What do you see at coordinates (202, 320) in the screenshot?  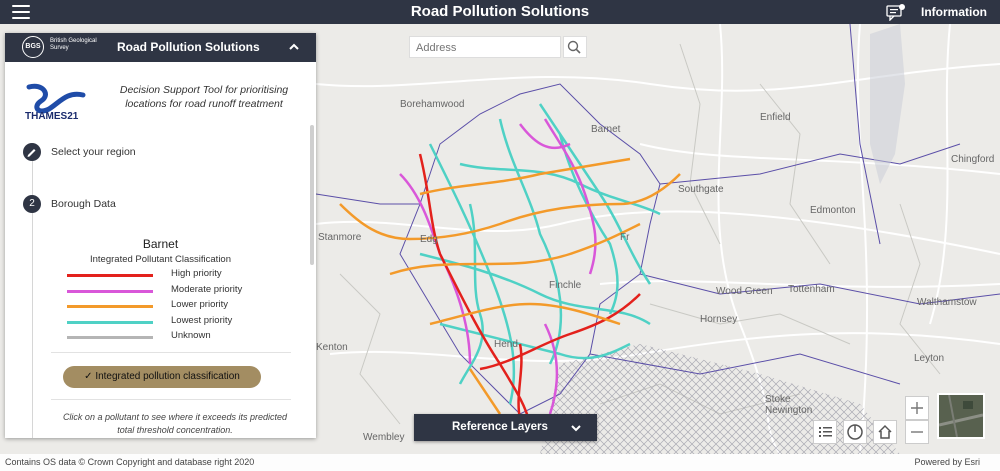 I see `legend-label: Lowest priority` at bounding box center [202, 320].